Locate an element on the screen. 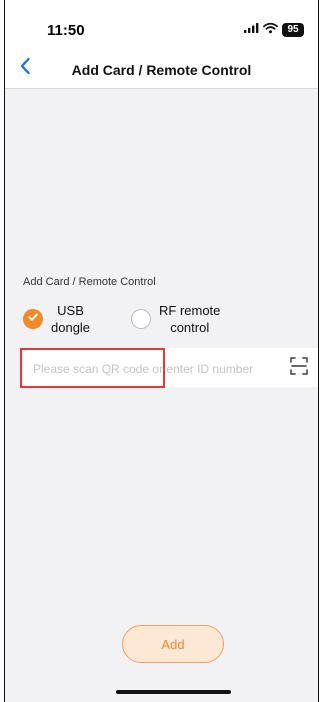  battery-icon: 95 is located at coordinates (293, 30).